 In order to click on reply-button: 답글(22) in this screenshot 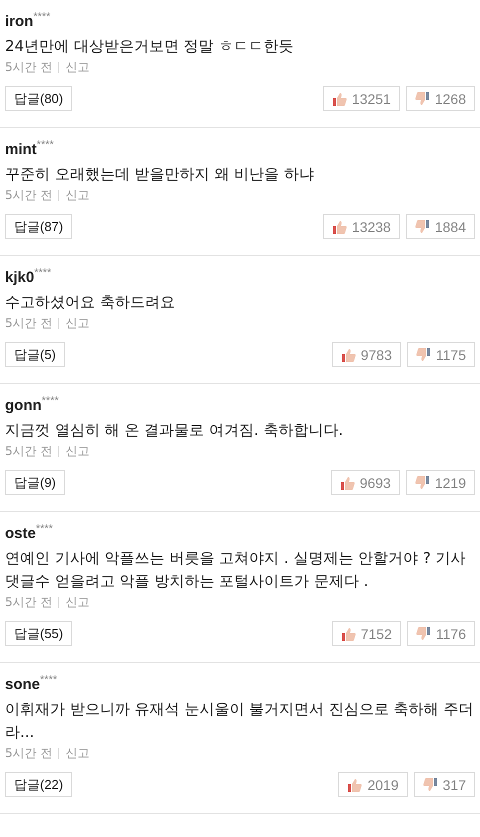, I will do `click(38, 784)`.